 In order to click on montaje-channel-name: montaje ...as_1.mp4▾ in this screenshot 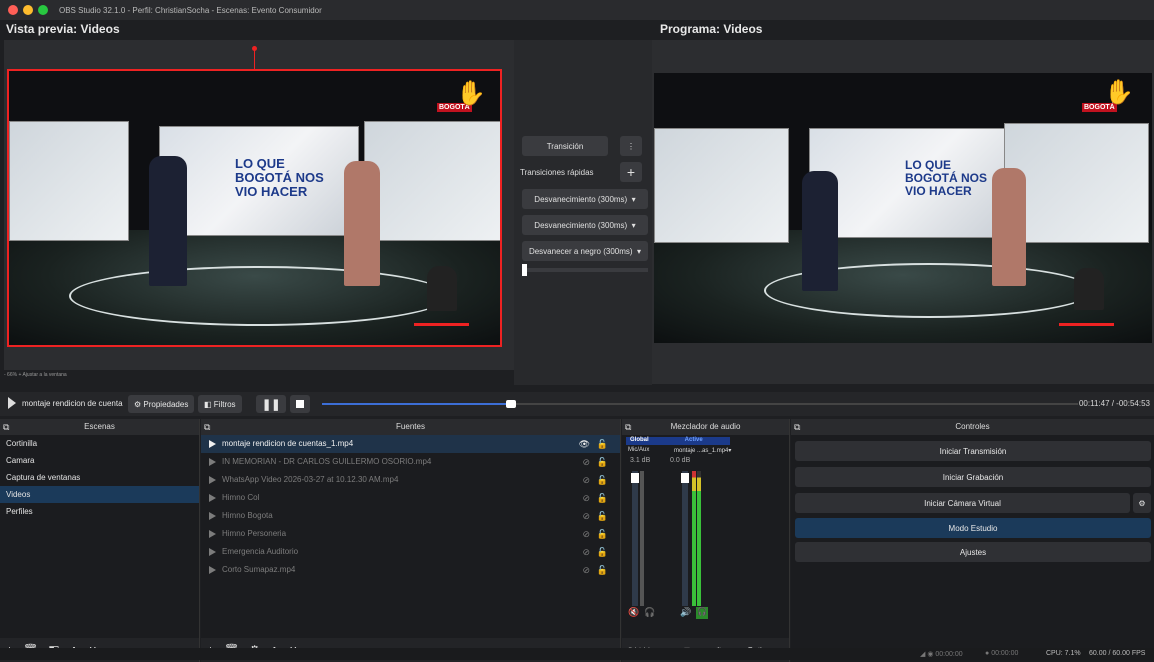, I will do `click(702, 450)`.